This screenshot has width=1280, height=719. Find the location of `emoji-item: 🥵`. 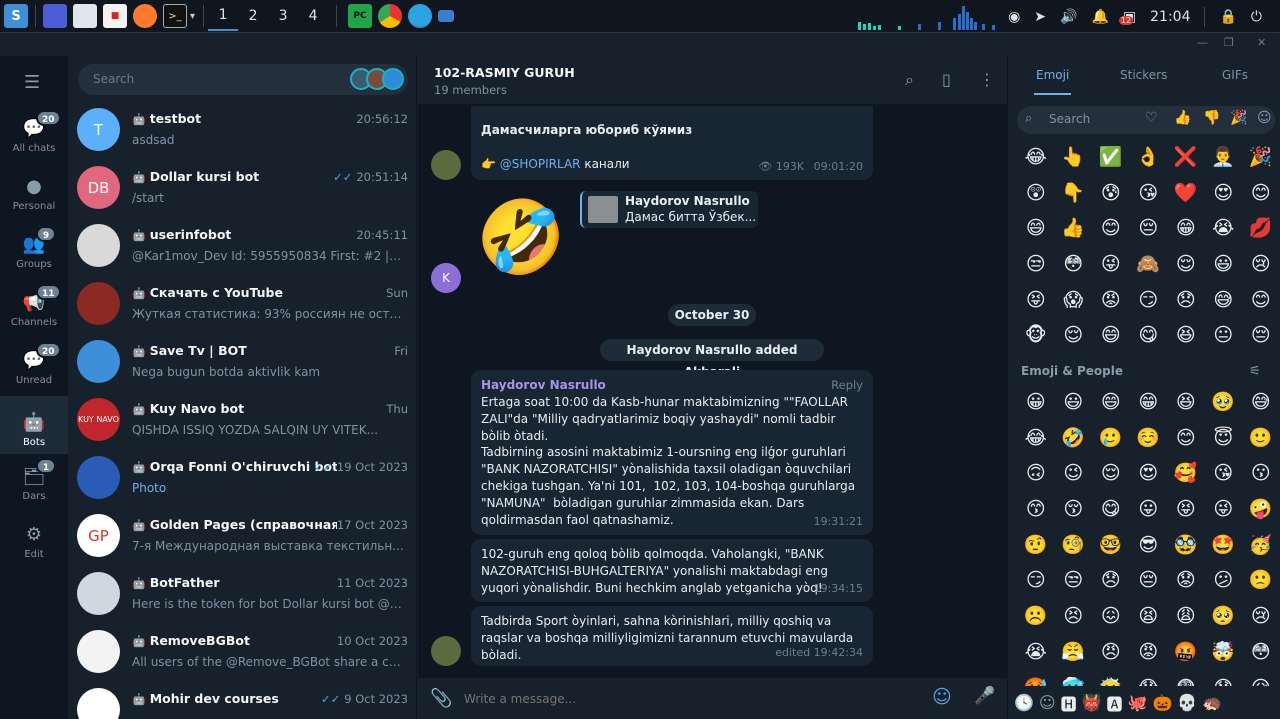

emoji-item: 🥵 is located at coordinates (1036, 679).